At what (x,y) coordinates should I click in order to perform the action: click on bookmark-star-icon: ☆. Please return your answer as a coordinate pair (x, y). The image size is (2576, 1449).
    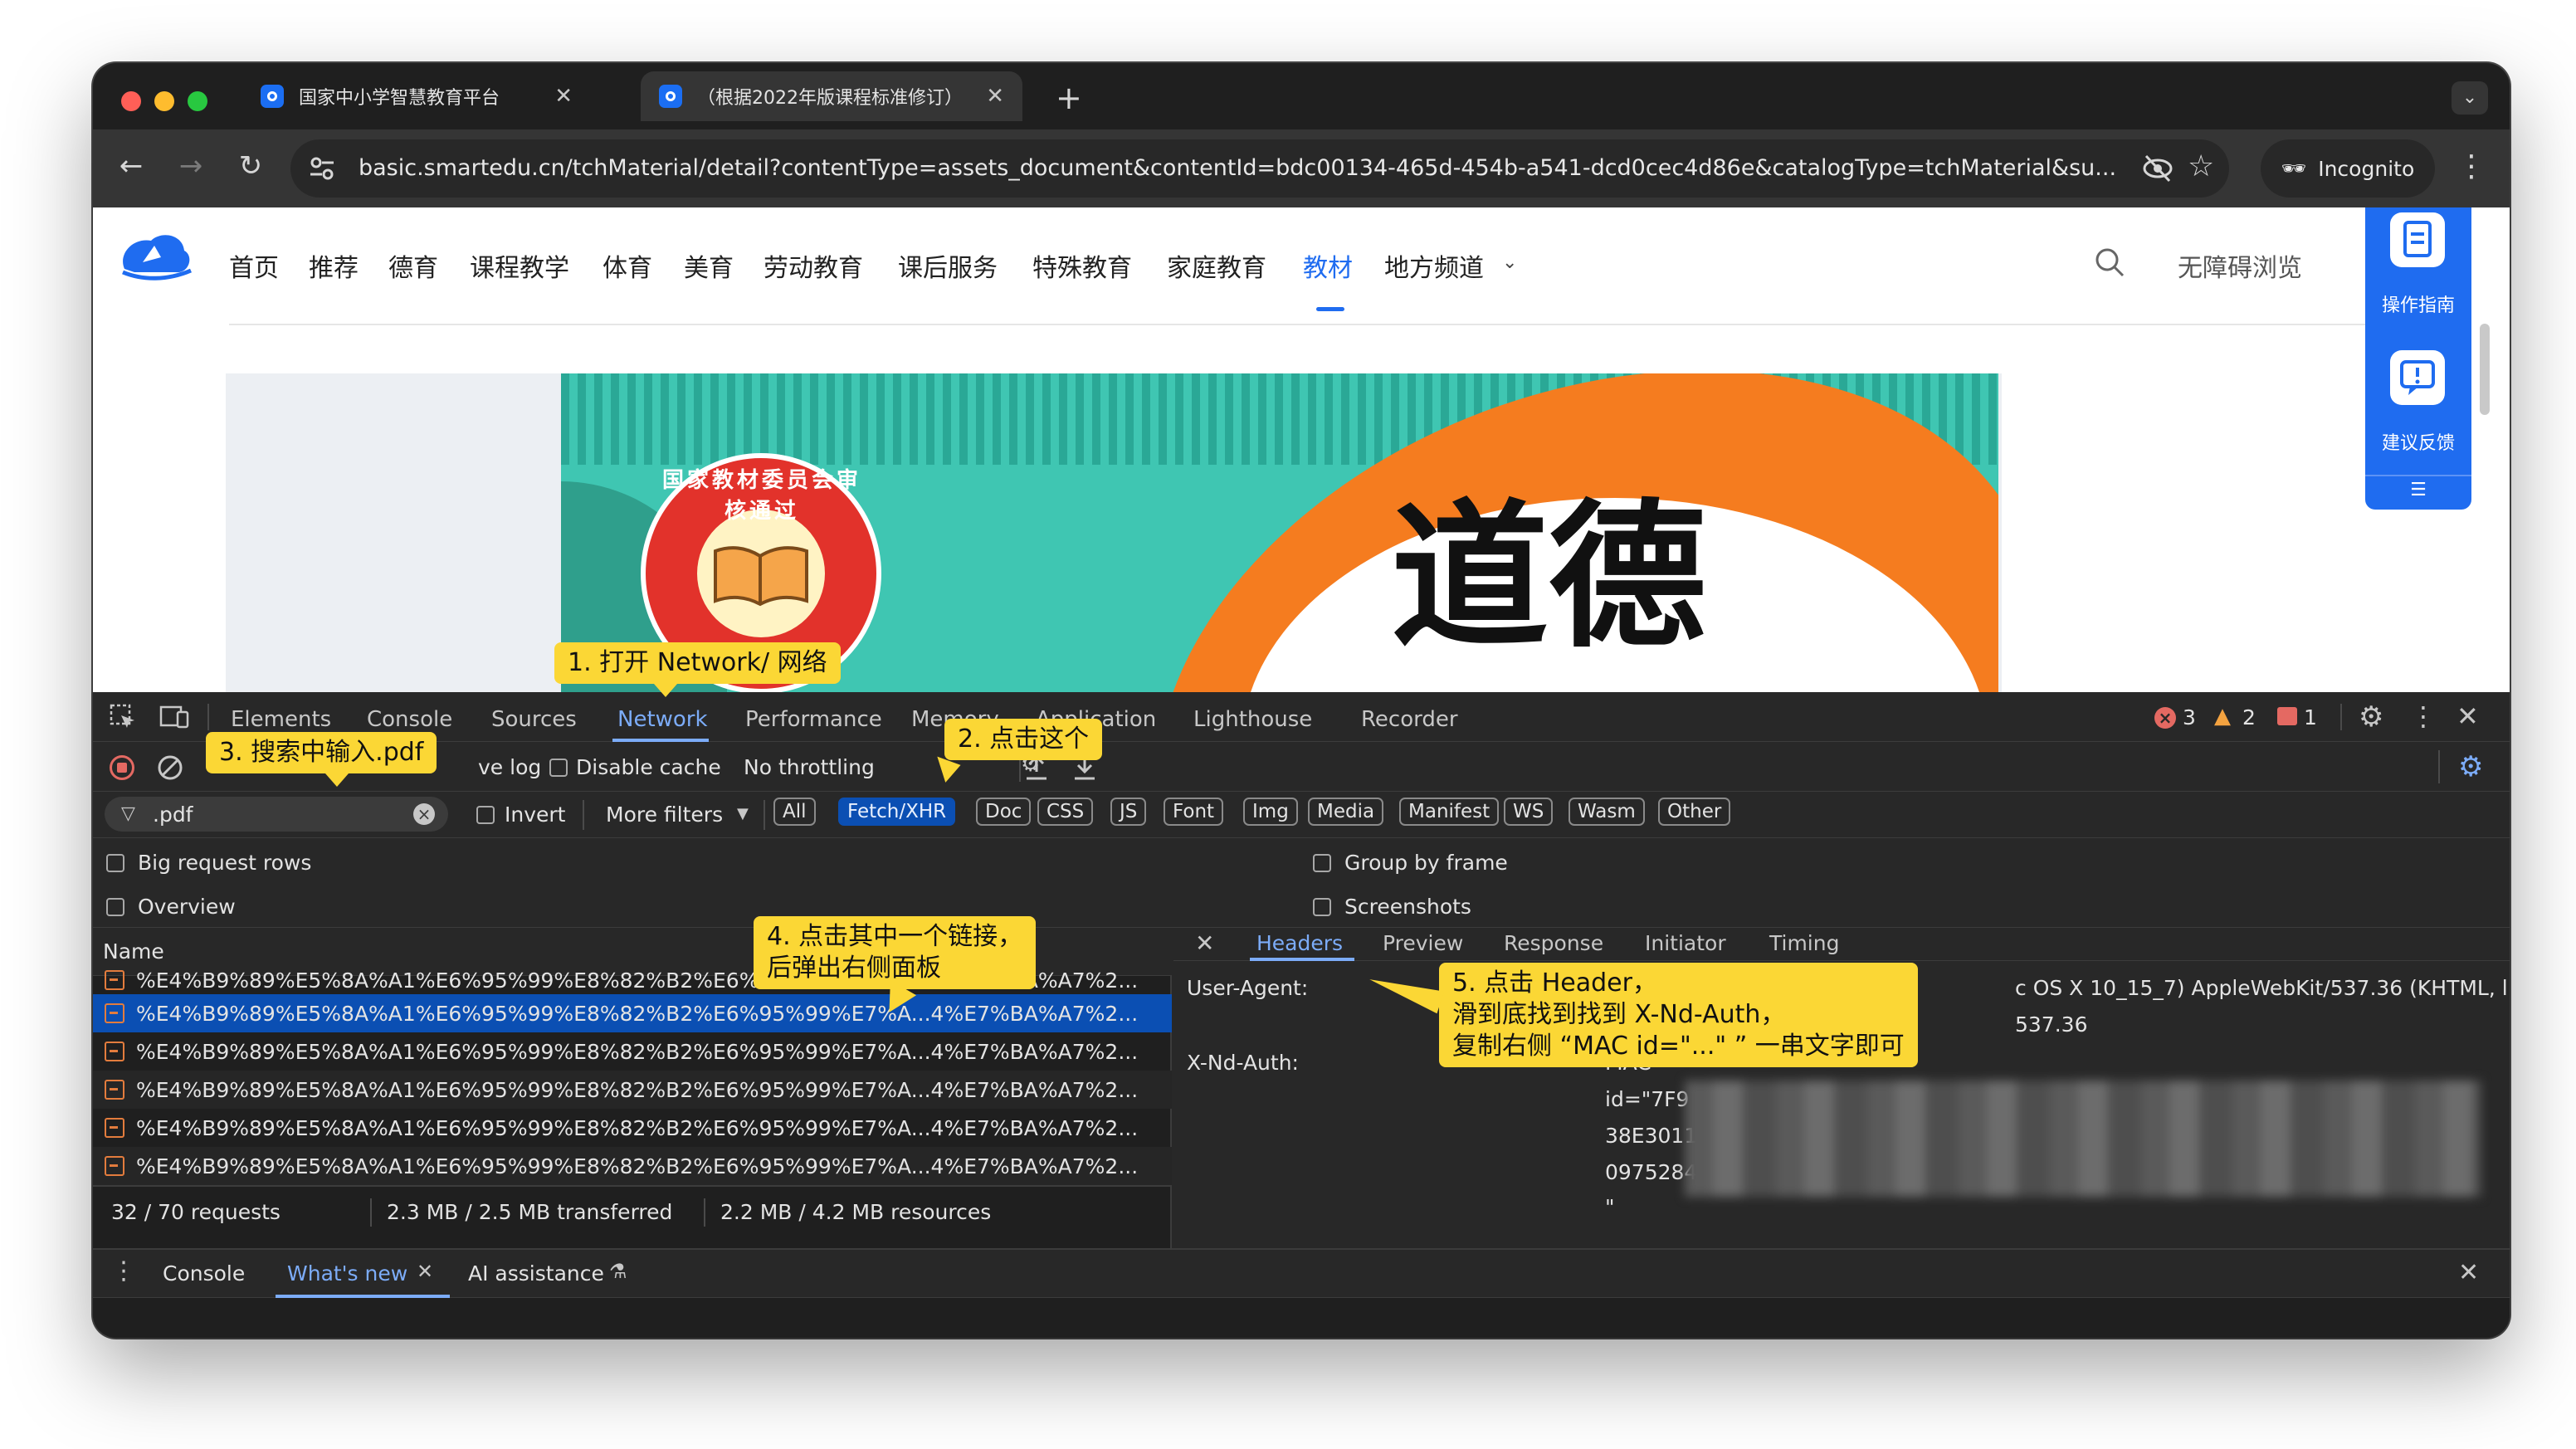
    Looking at the image, I should click on (2201, 166).